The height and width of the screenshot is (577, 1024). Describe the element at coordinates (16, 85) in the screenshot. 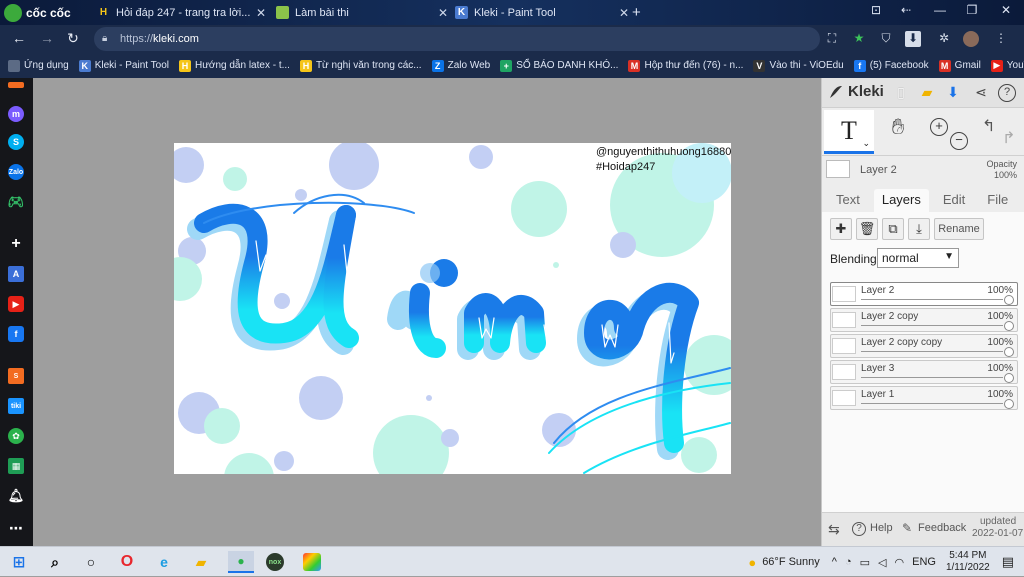

I see `sidebar-top-icon` at that location.